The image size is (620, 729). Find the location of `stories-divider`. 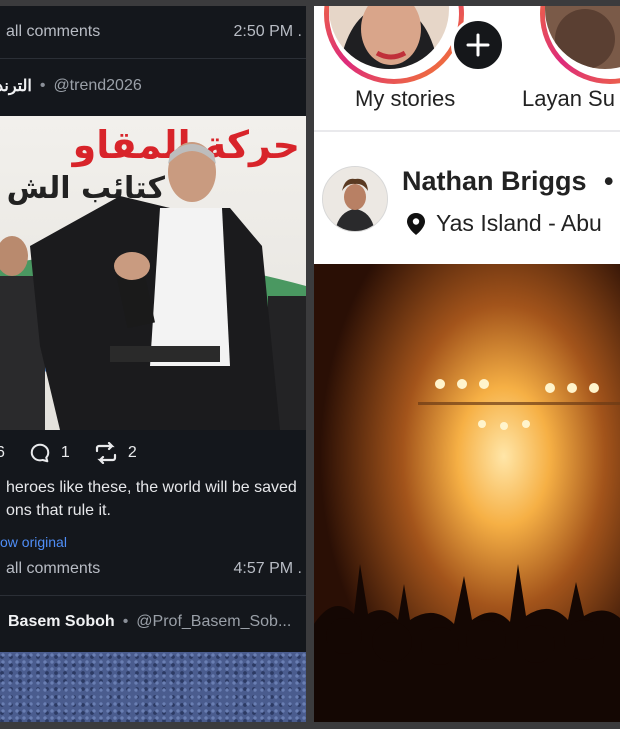

stories-divider is located at coordinates (467, 131).